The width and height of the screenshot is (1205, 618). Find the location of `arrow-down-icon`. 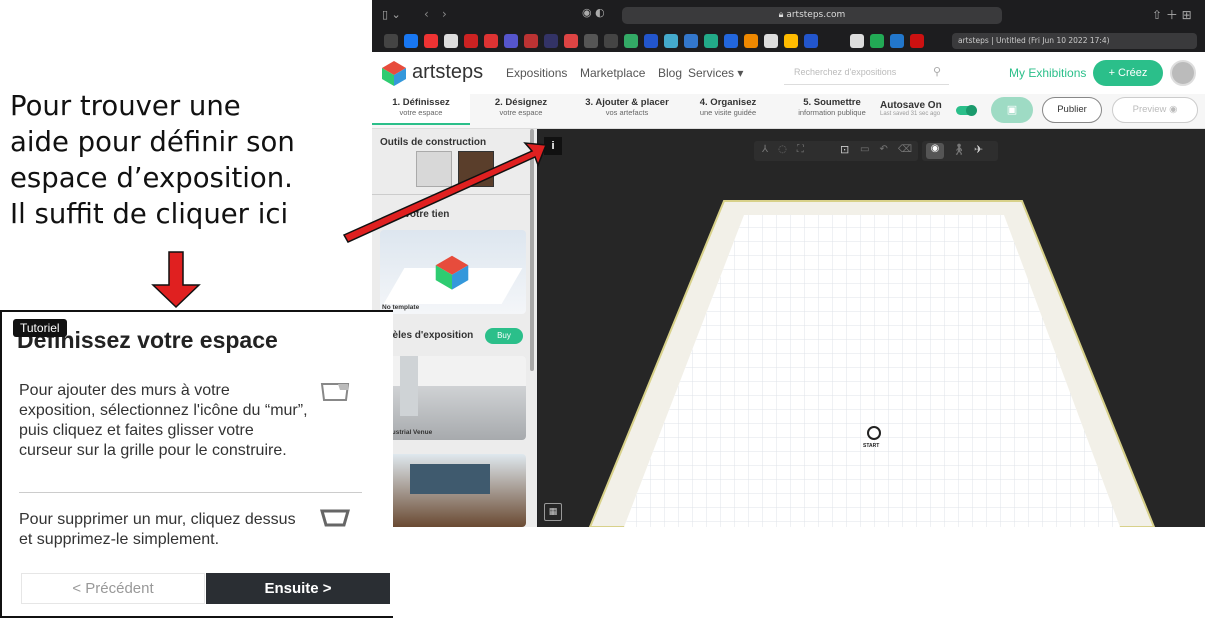

arrow-down-icon is located at coordinates (176, 280).